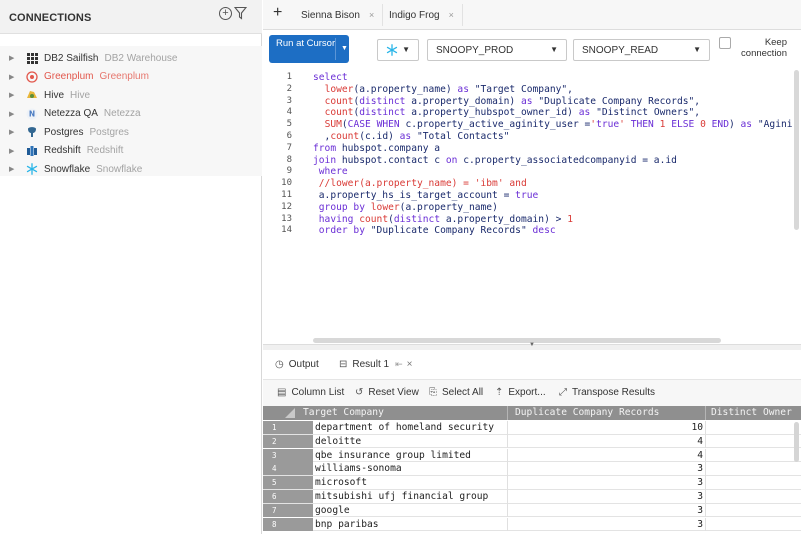 The width and height of the screenshot is (801, 534). I want to click on table-row: 6 mitsubishi ufj financial group 3, so click(532, 497).